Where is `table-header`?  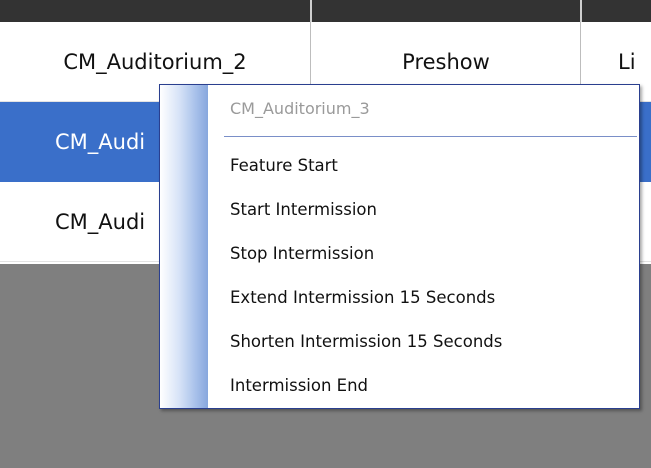
table-header is located at coordinates (325, 11).